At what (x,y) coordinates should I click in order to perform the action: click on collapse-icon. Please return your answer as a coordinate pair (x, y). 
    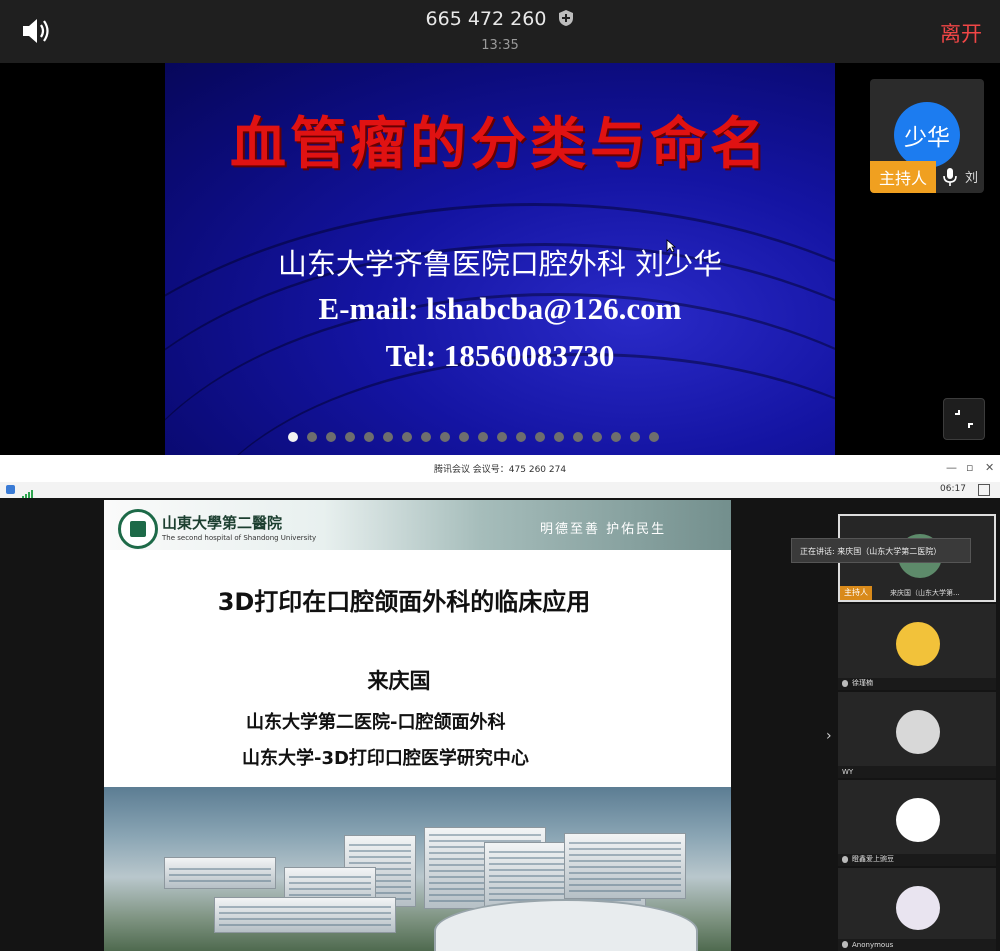
    Looking at the image, I should click on (964, 419).